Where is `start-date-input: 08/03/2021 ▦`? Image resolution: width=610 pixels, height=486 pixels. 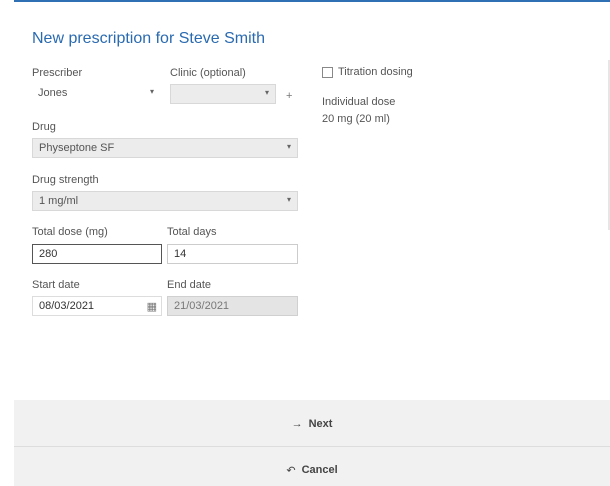
start-date-input: 08/03/2021 ▦ is located at coordinates (97, 306).